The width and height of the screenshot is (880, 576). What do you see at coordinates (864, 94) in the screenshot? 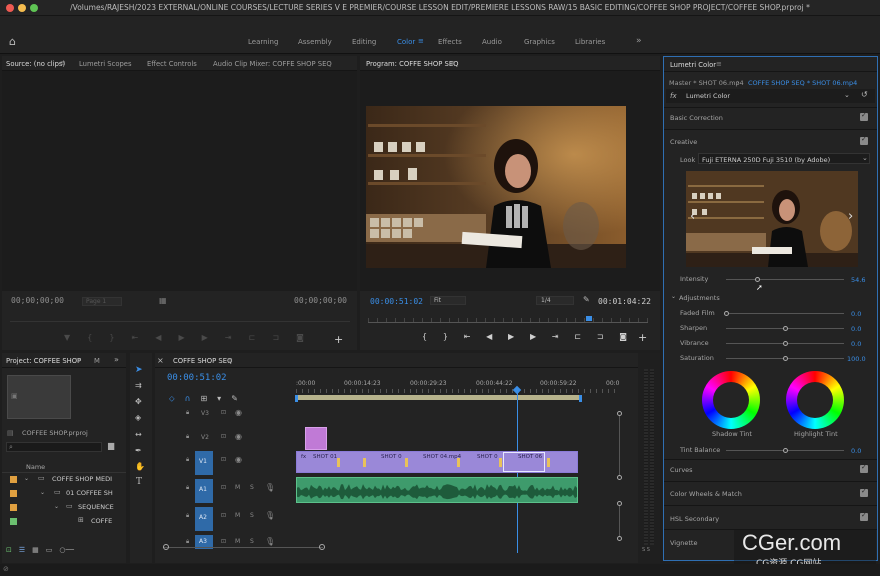
I see `reset-icon: ↺` at bounding box center [864, 94].